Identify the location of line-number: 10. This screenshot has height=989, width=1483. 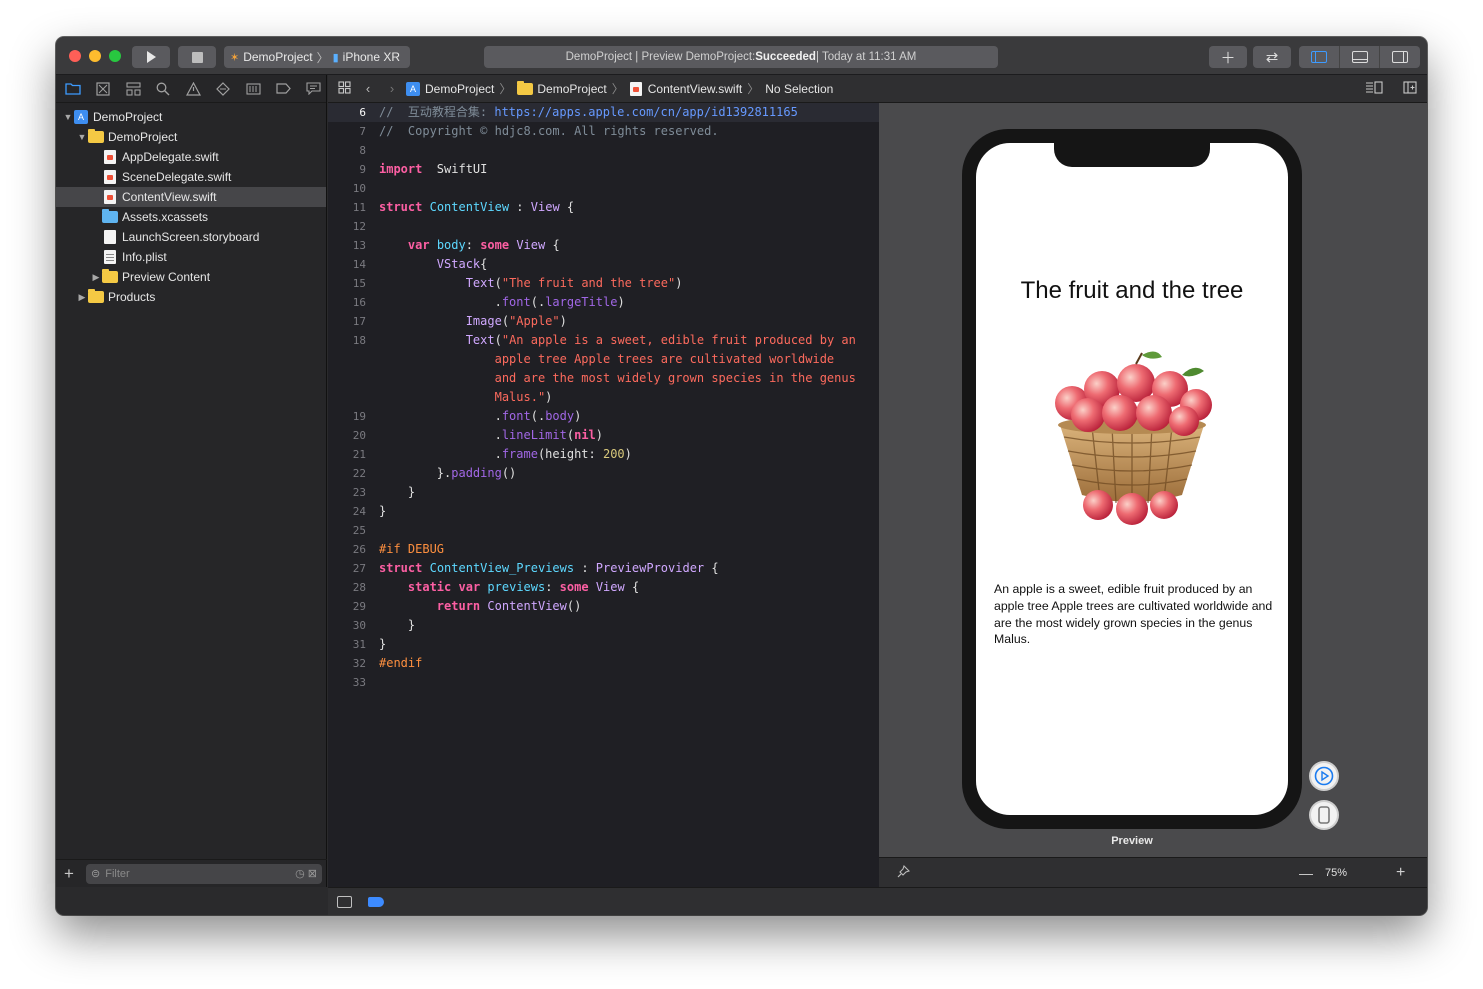
(347, 188).